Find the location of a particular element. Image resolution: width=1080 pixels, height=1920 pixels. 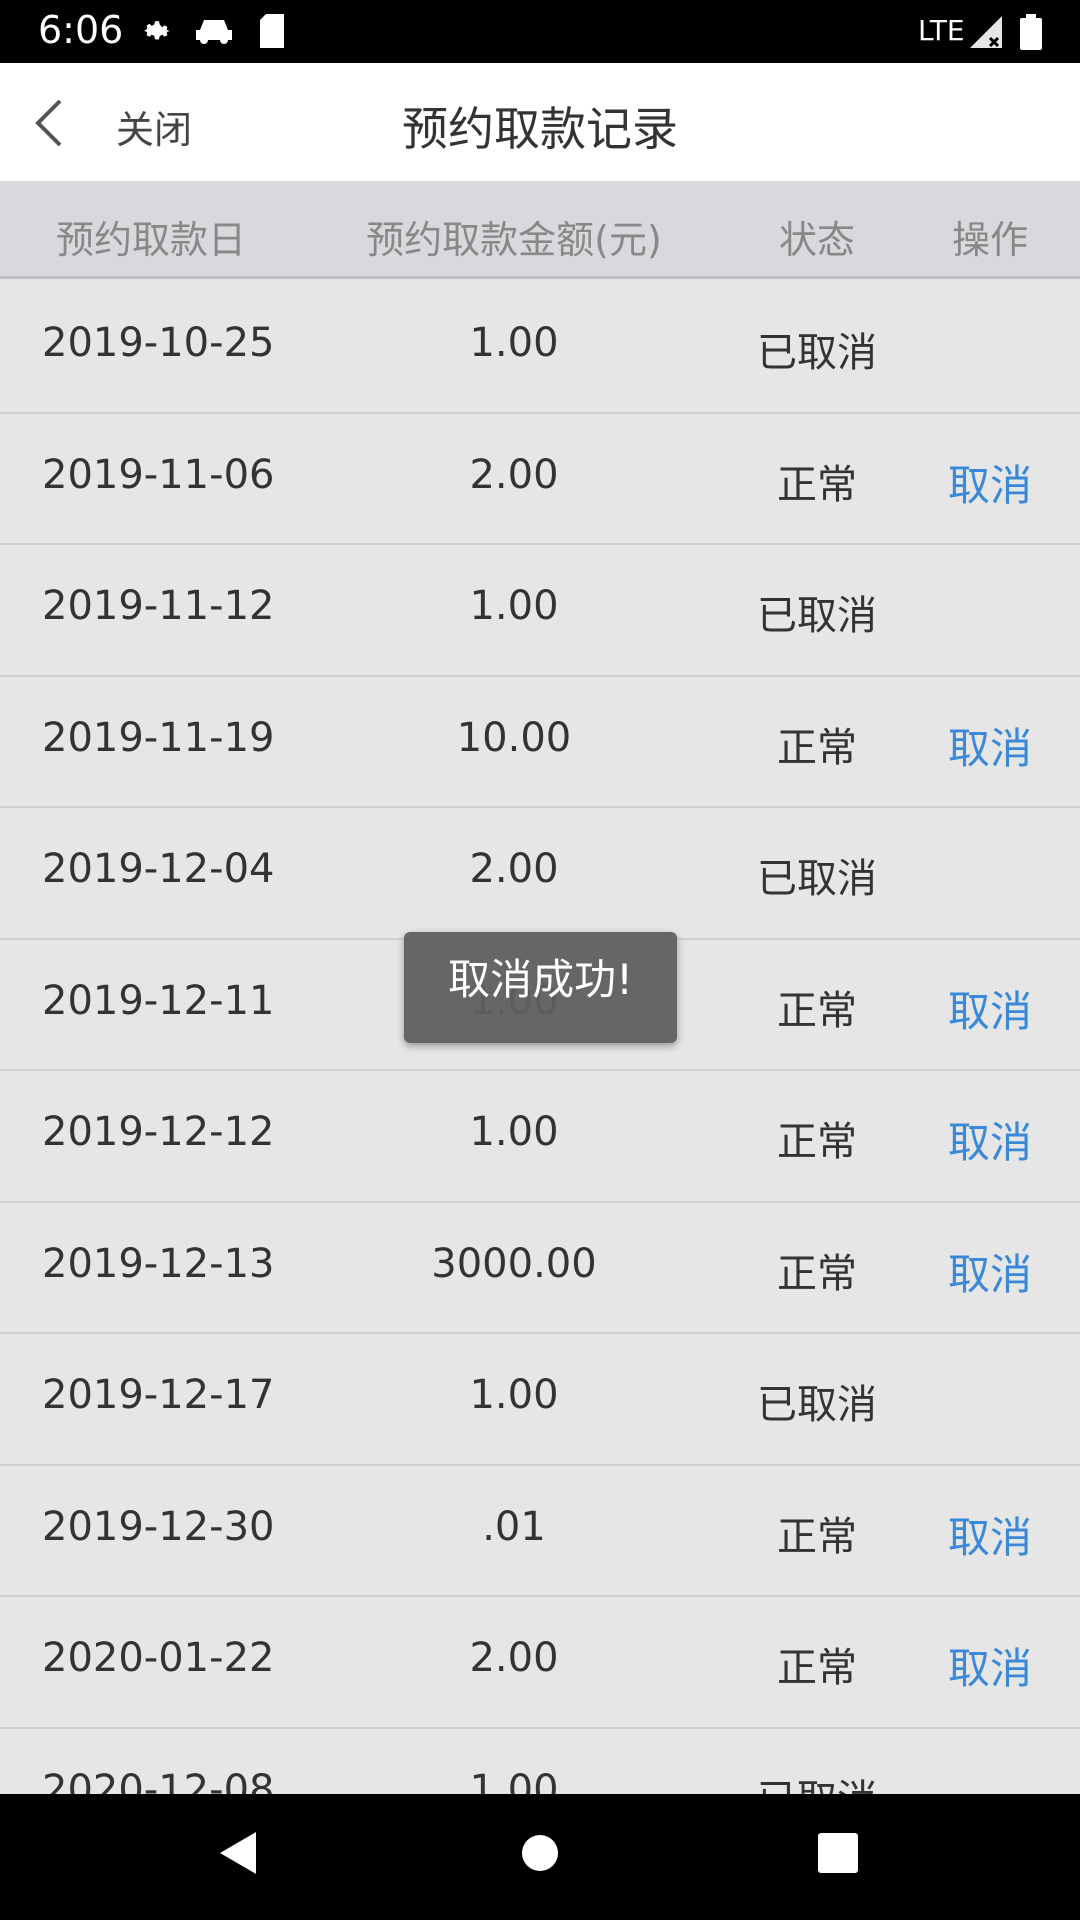

car-icon is located at coordinates (214, 33).